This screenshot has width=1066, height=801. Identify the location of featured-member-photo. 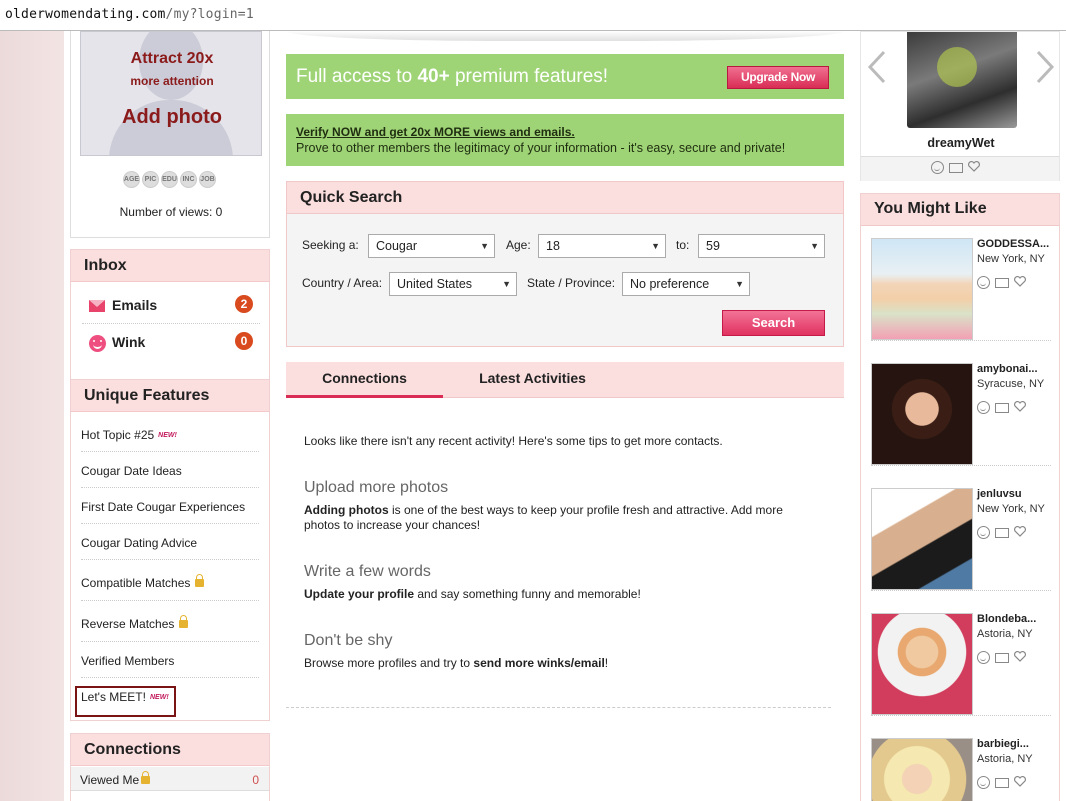
(962, 80).